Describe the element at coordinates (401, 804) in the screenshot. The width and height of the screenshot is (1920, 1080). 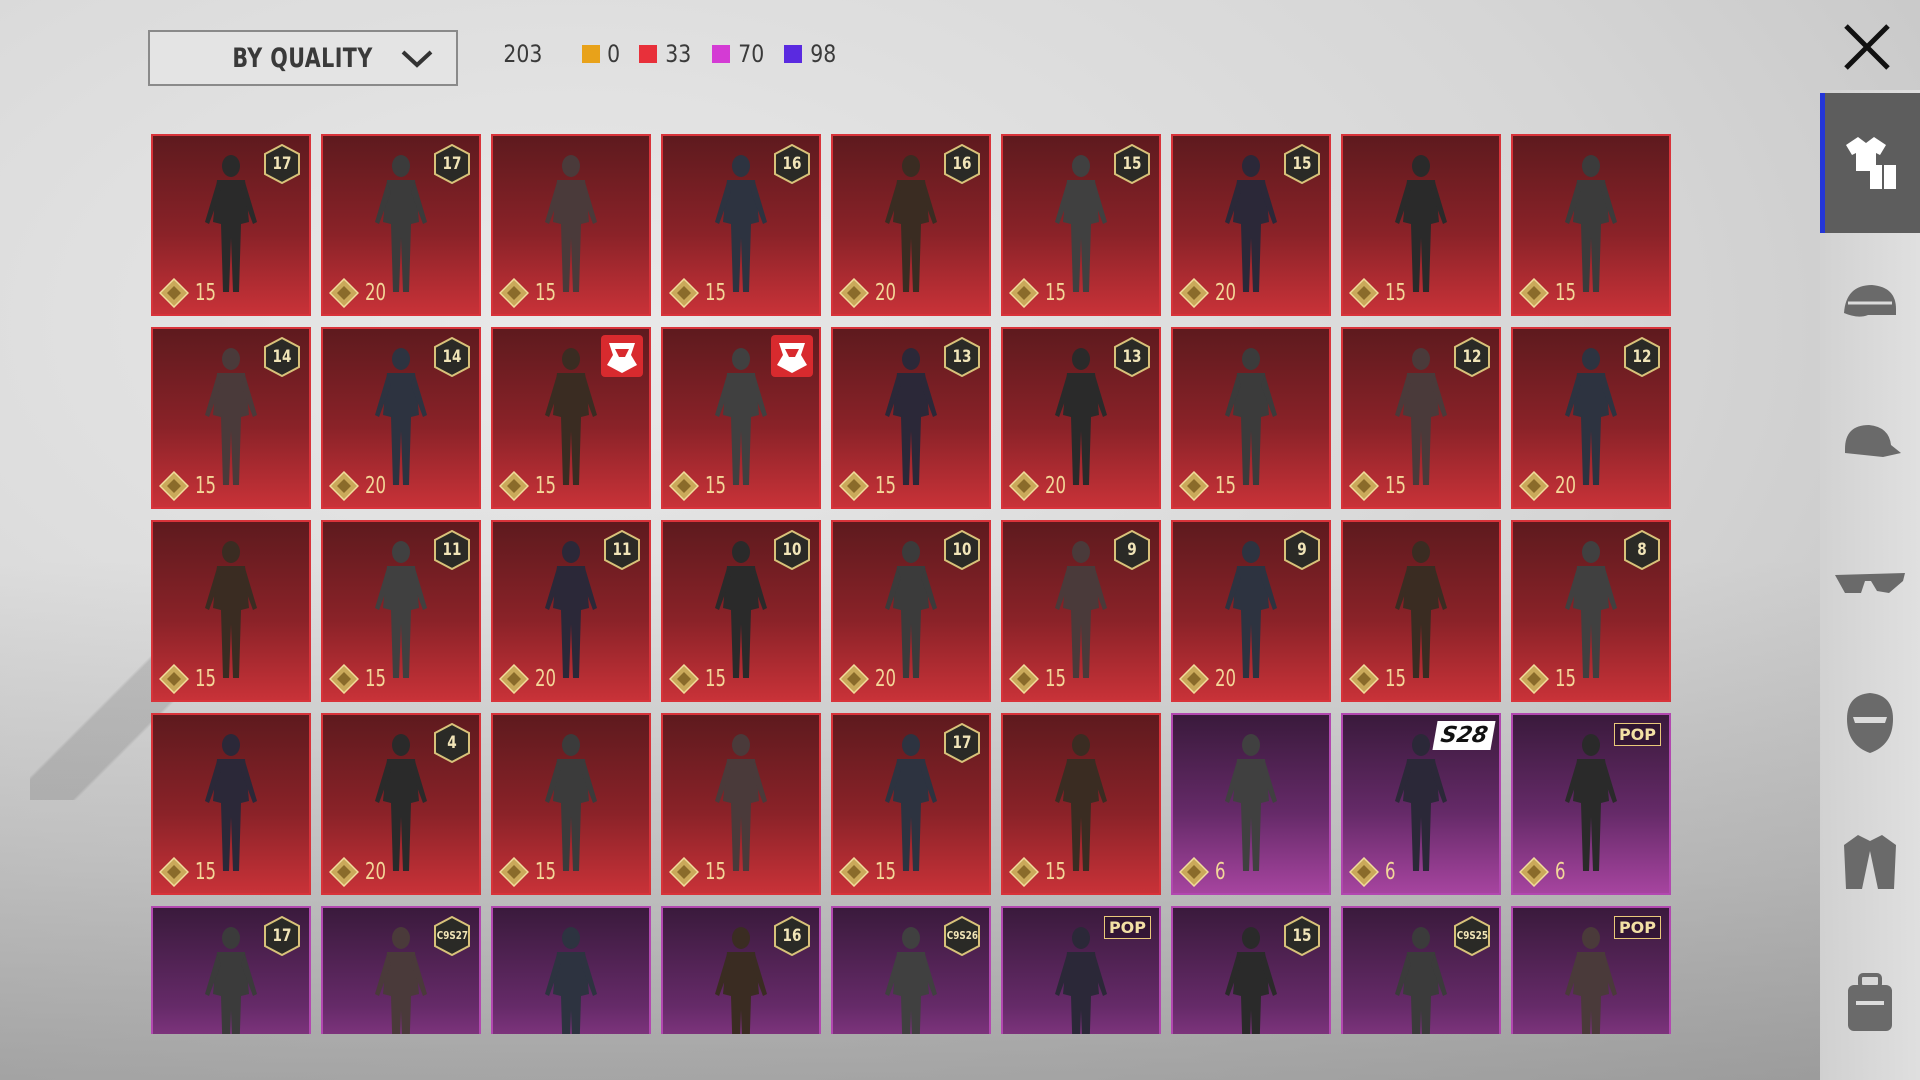
I see `outfit-item-card: 20 4` at that location.